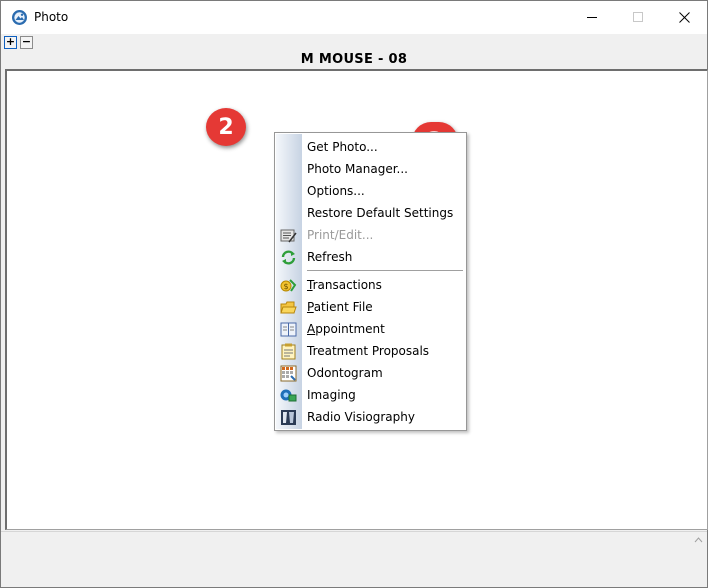  What do you see at coordinates (340, 307) in the screenshot?
I see `menu-item-label: Patient File` at bounding box center [340, 307].